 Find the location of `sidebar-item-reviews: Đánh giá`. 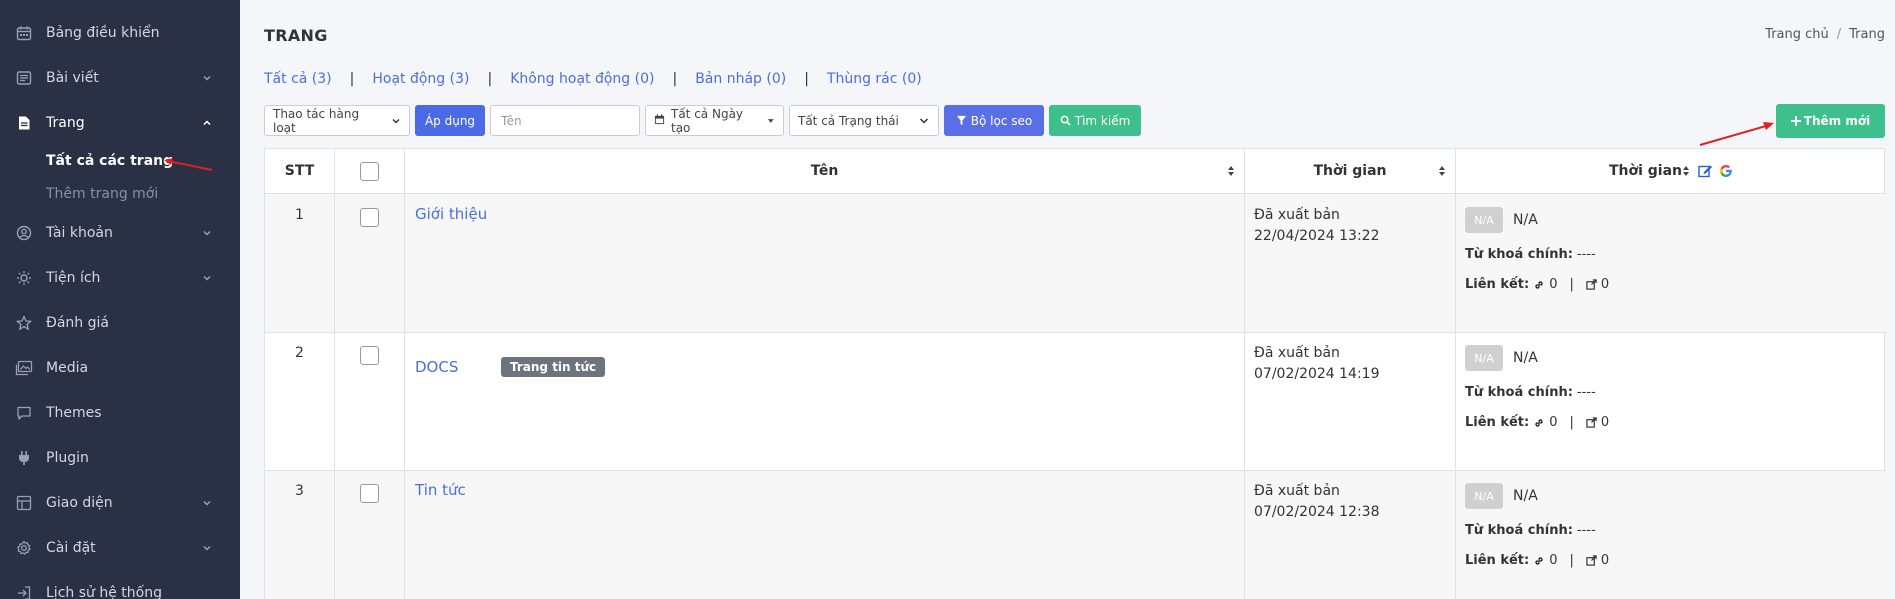

sidebar-item-reviews: Đánh giá is located at coordinates (120, 323).